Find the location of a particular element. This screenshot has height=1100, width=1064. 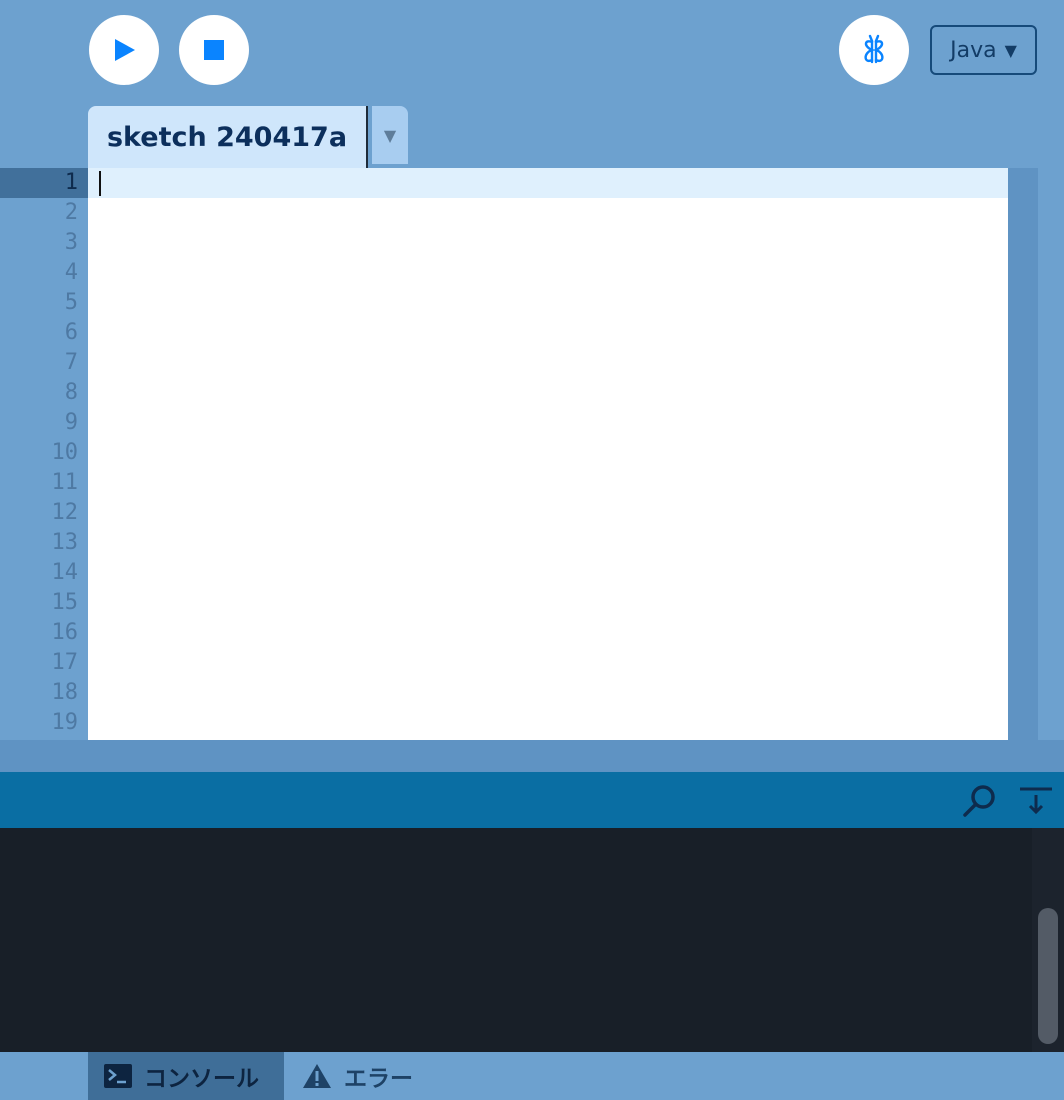

play-icon is located at coordinates (125, 50).